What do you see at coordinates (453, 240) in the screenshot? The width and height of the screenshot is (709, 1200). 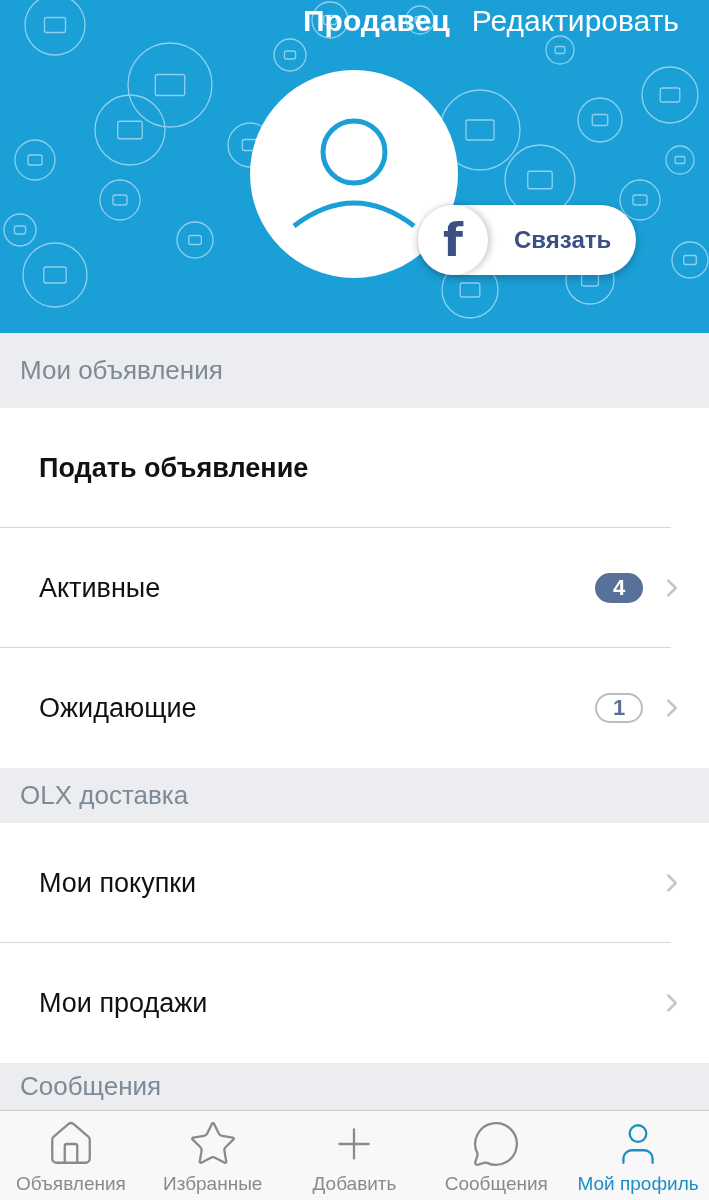 I see `facebook-icon: f` at bounding box center [453, 240].